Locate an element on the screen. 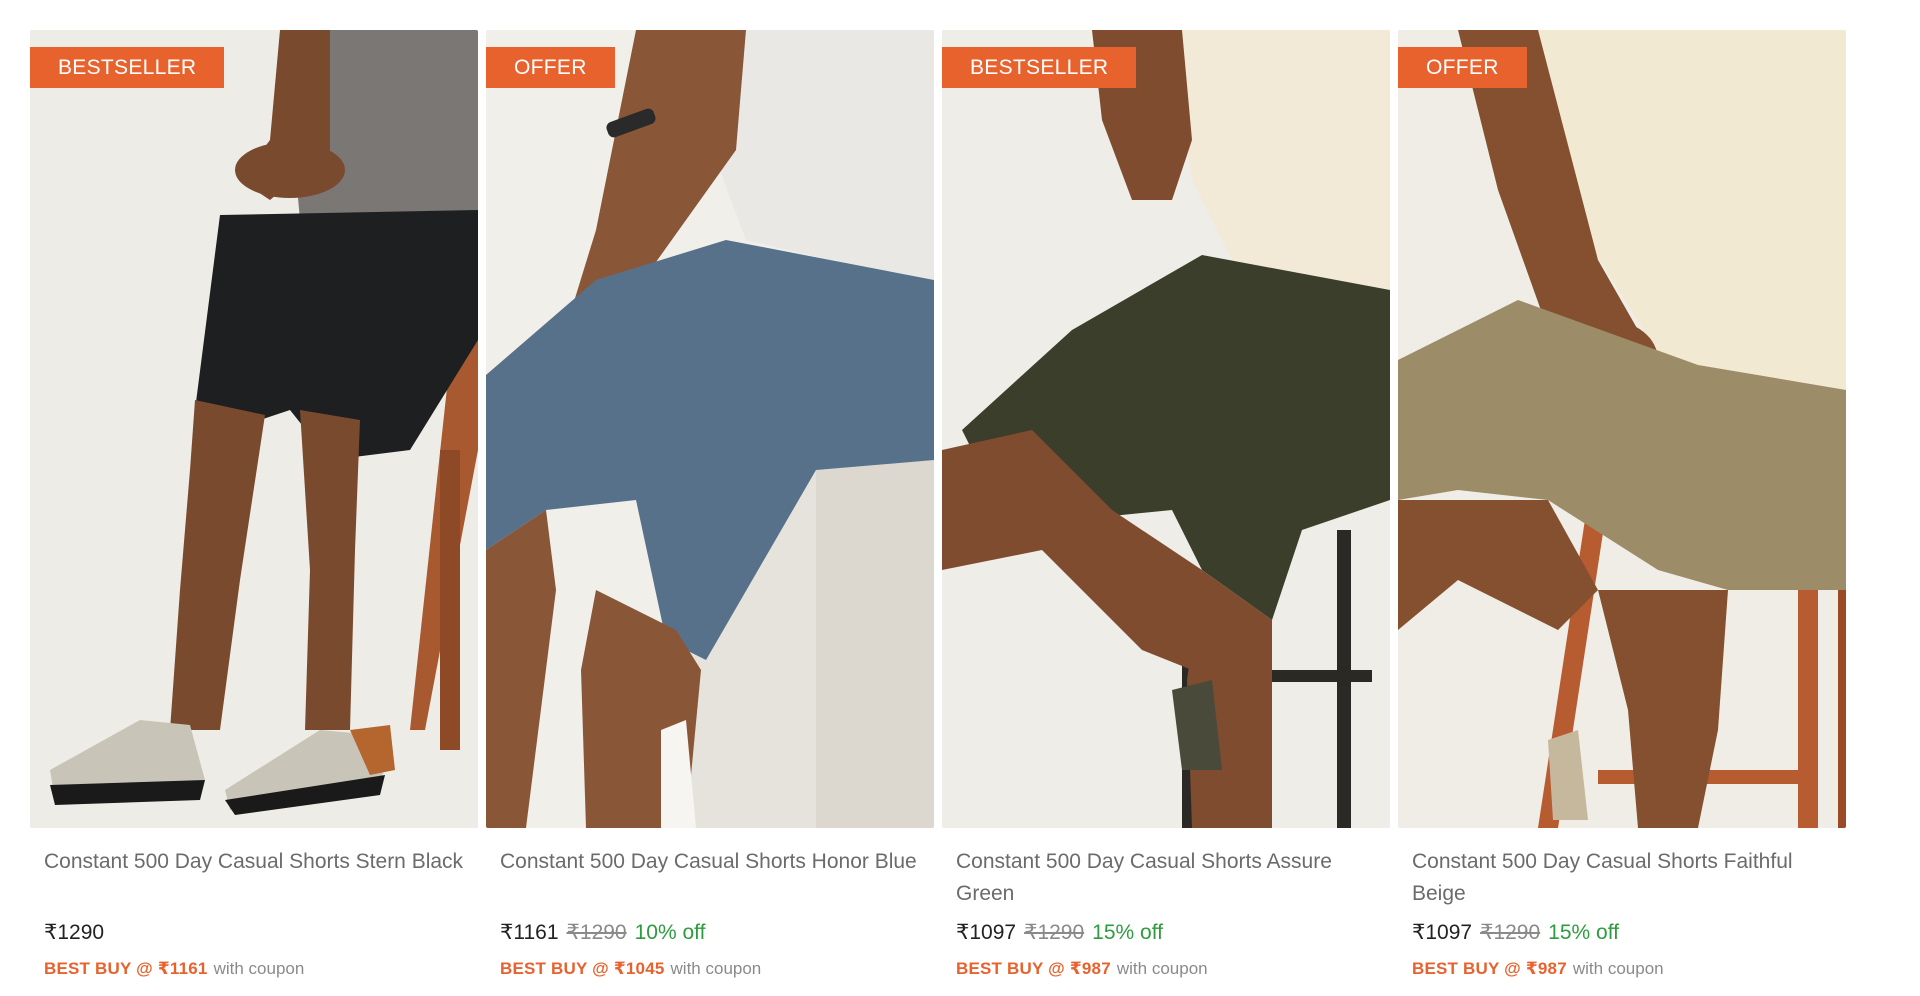 The height and width of the screenshot is (996, 1920). coupon-offer: BEST BUY @ ₹1045 with coupon is located at coordinates (710, 969).